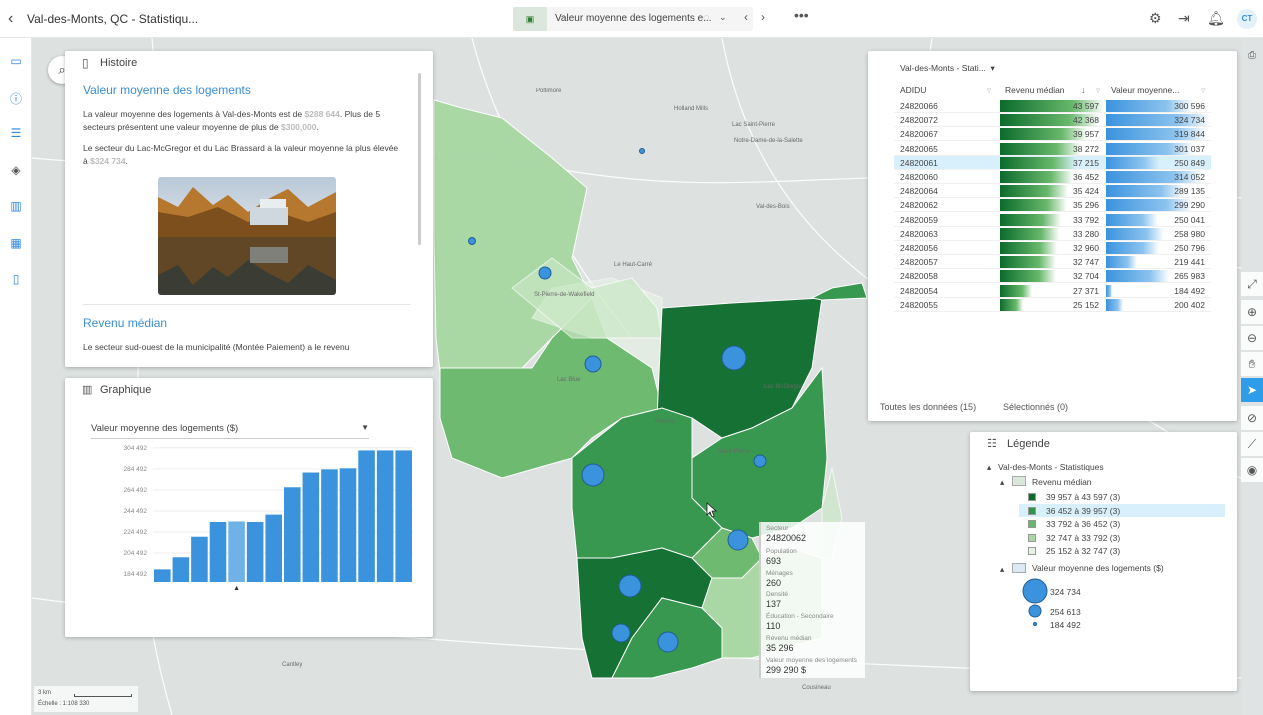 The height and width of the screenshot is (715, 1263). I want to click on camera-icon: ◉, so click(1252, 470).